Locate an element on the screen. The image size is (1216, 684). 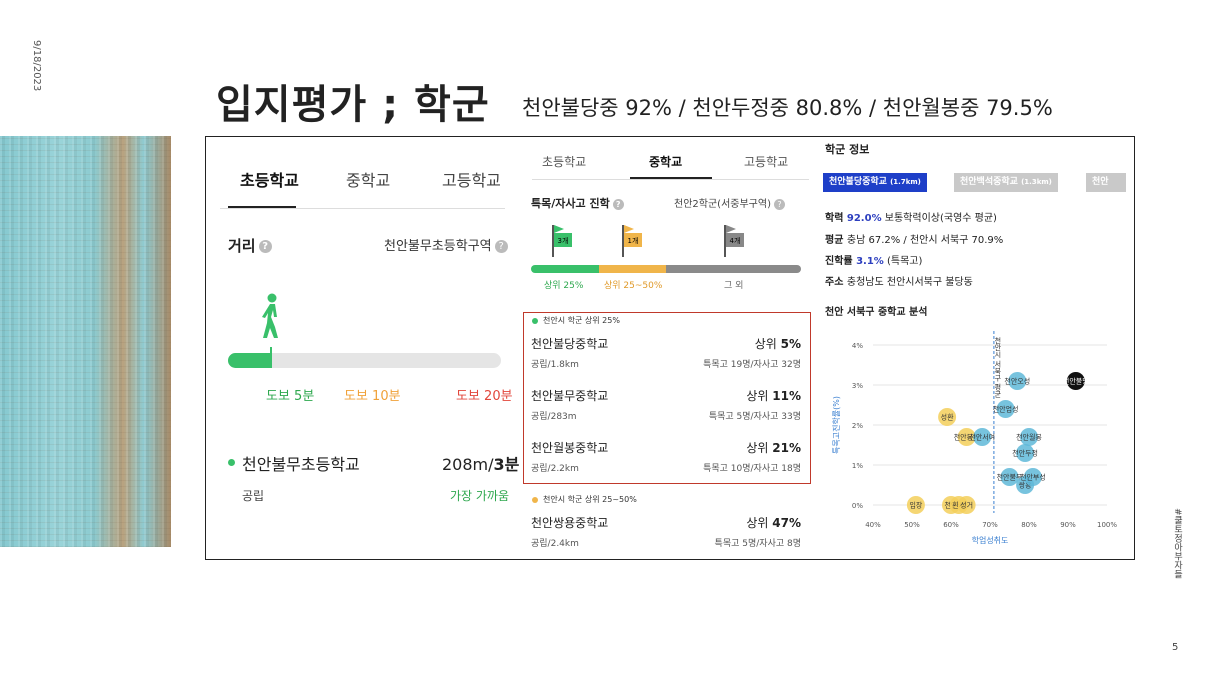
tab-label: 천안 is located at coordinates (1100, 182).